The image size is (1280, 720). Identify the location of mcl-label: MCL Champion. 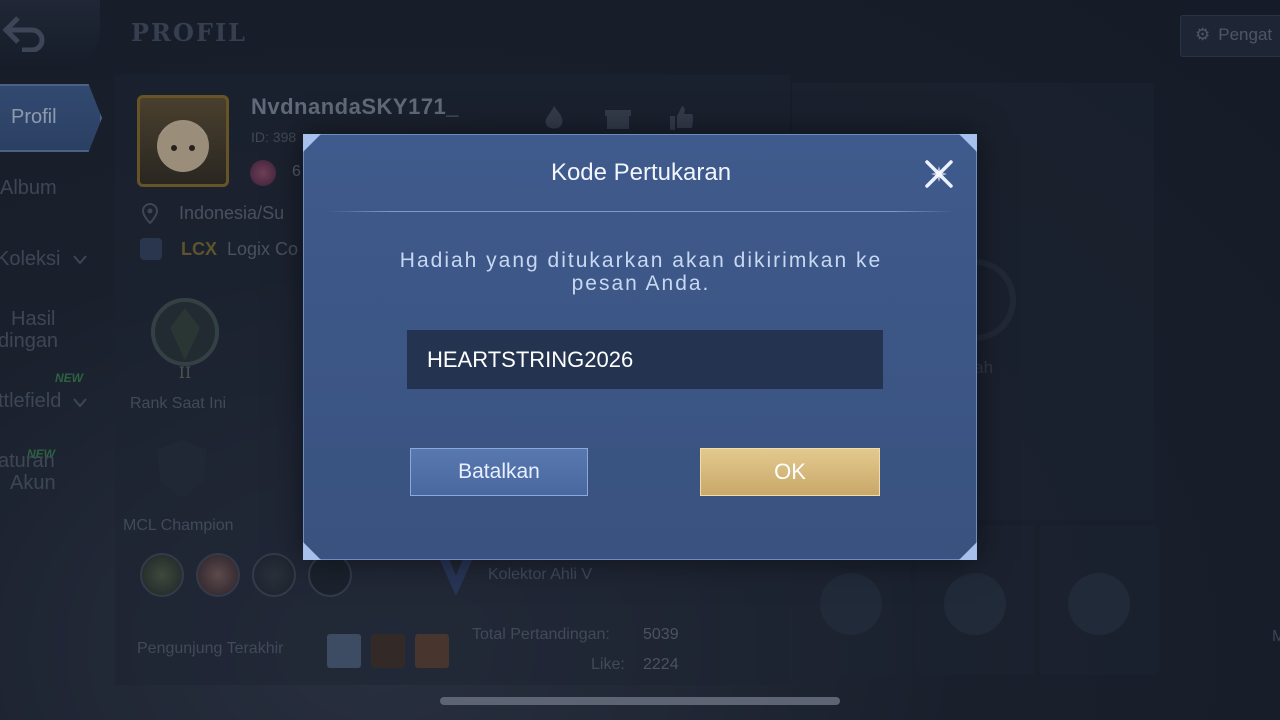
(178, 525).